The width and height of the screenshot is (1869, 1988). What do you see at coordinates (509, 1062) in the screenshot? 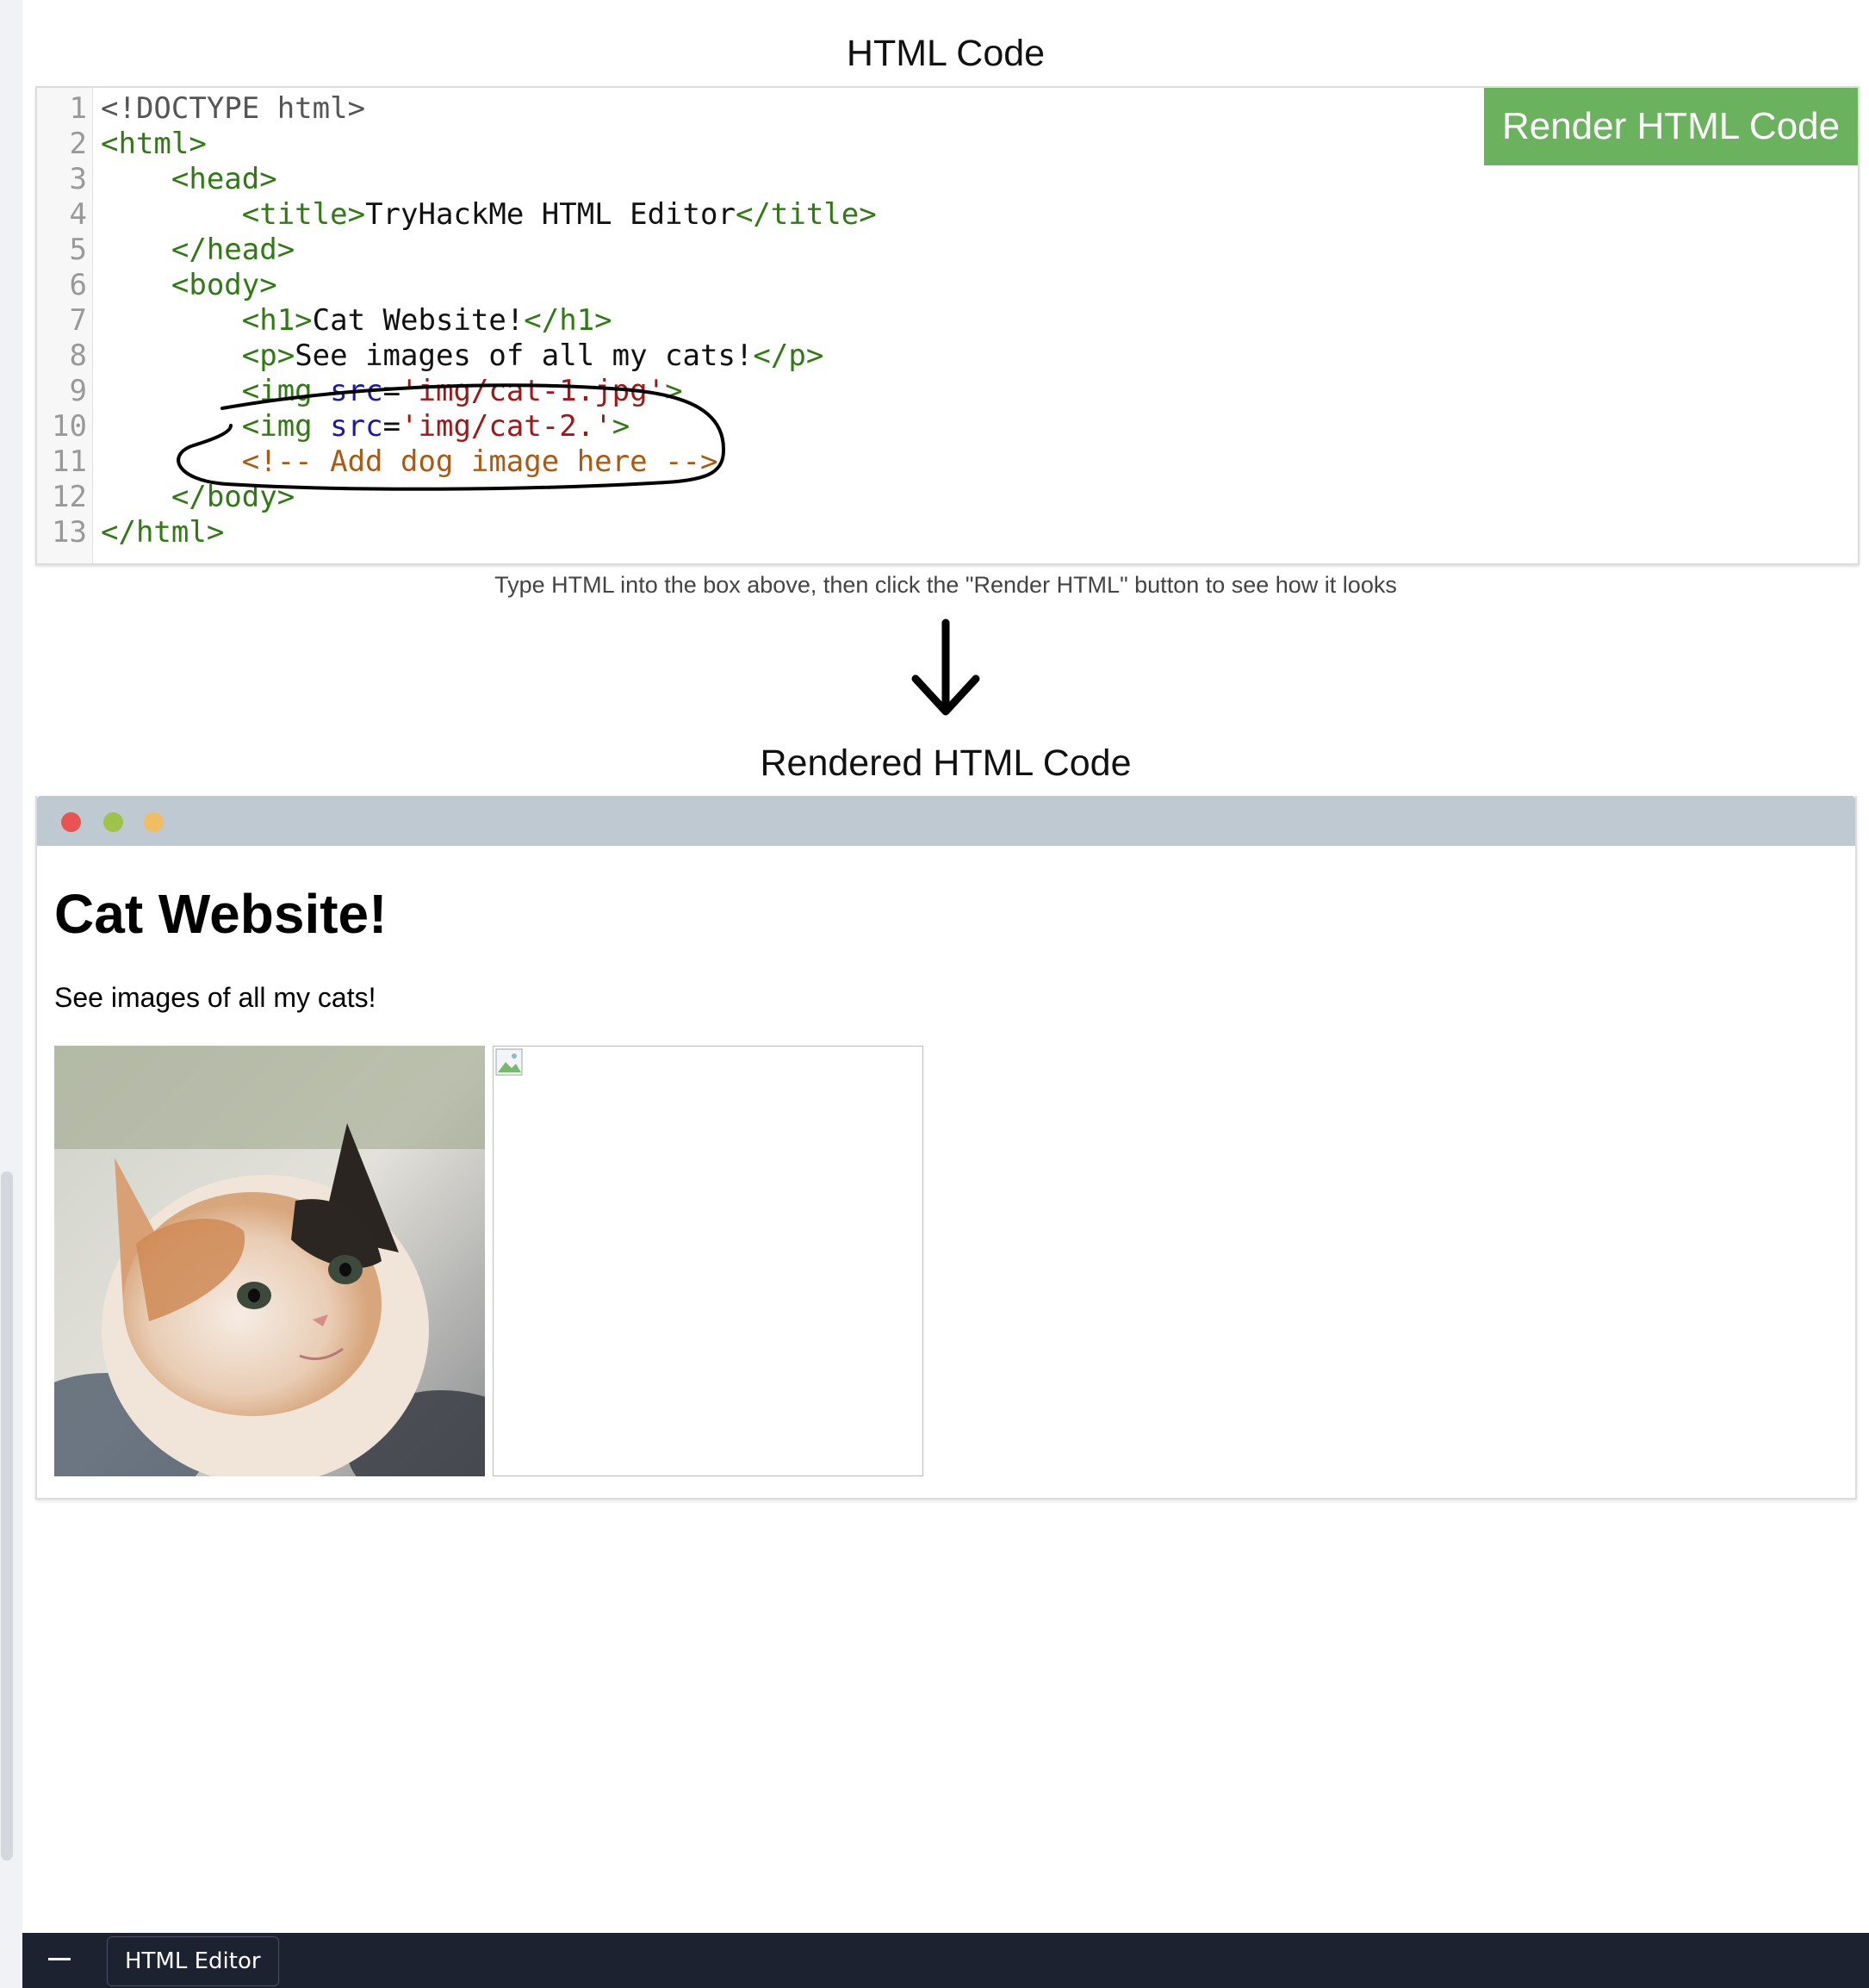
I see `broken-image-icon` at bounding box center [509, 1062].